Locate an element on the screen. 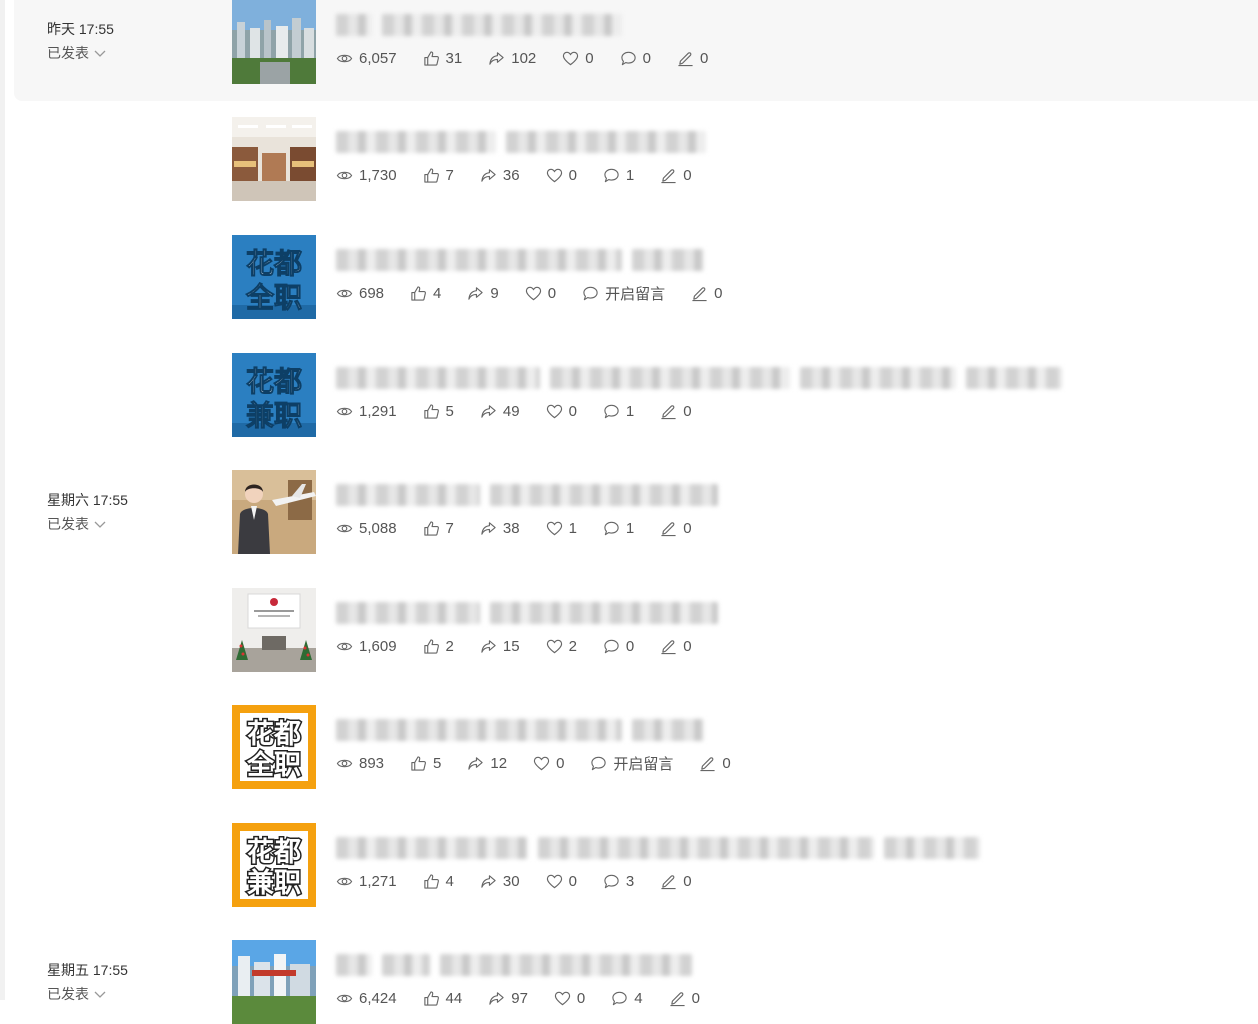 The height and width of the screenshot is (1024, 1258). article-item: 1,730 7 36 0 1 0 is located at coordinates (732, 159).